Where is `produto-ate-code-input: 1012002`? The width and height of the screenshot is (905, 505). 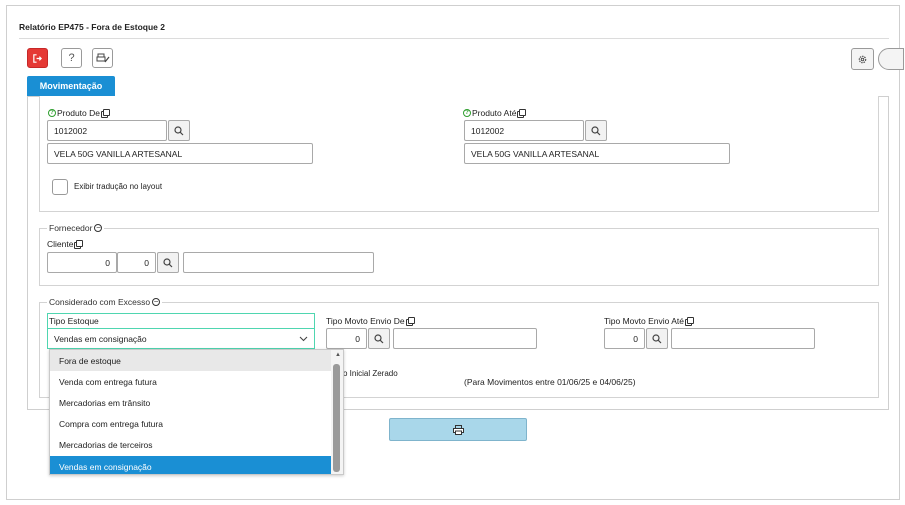
produto-ate-code-input: 1012002 is located at coordinates (524, 130).